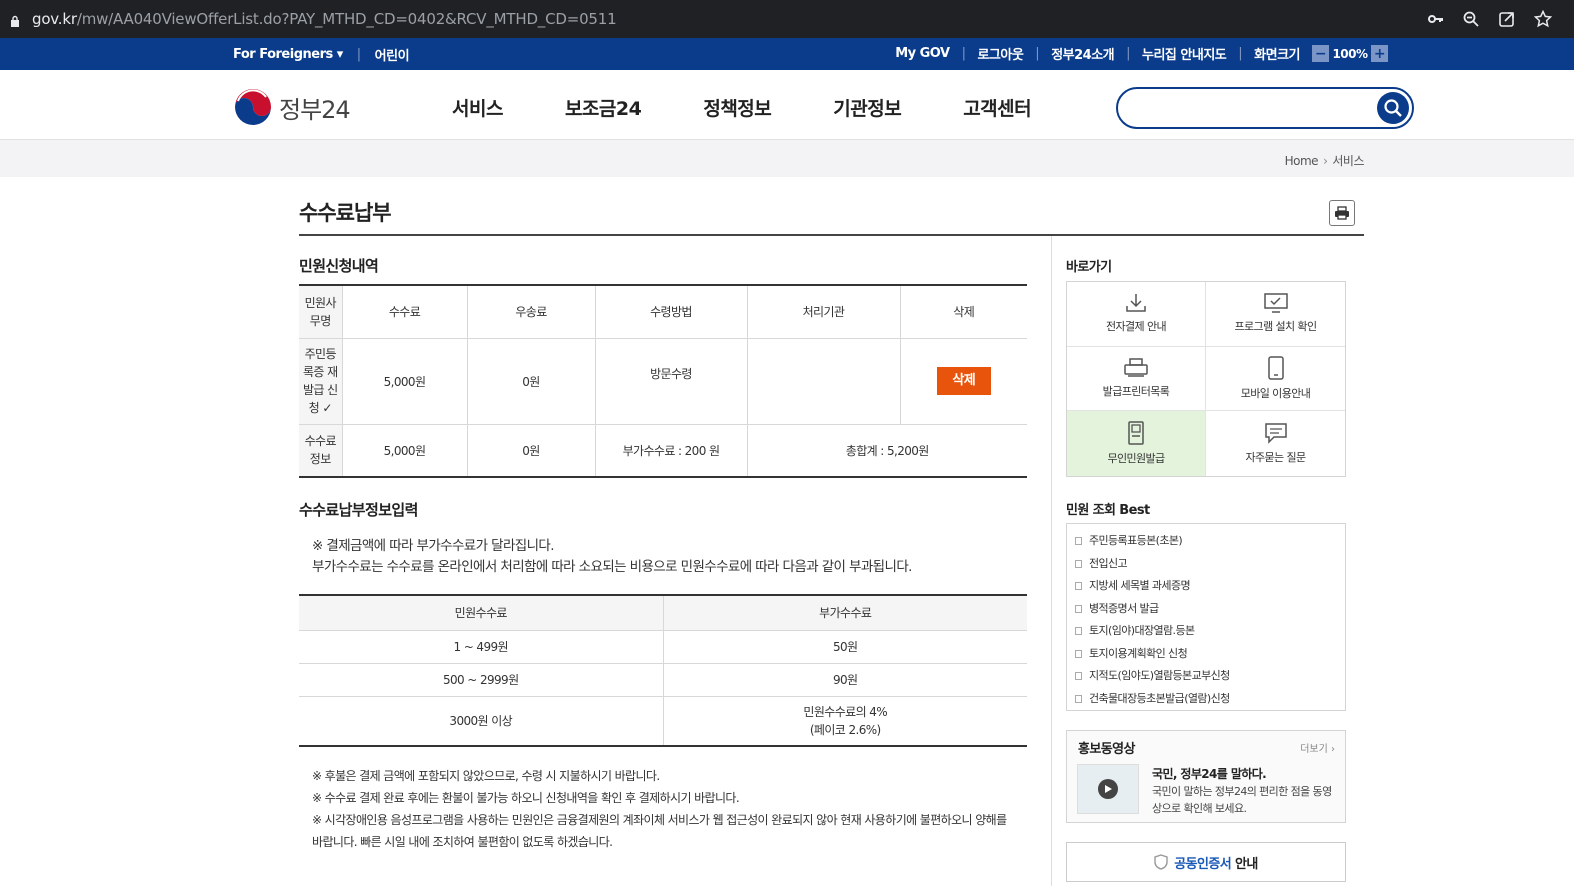 The height and width of the screenshot is (887, 1574). Describe the element at coordinates (321, 312) in the screenshot. I see `col-header-name: 민원사무명` at that location.